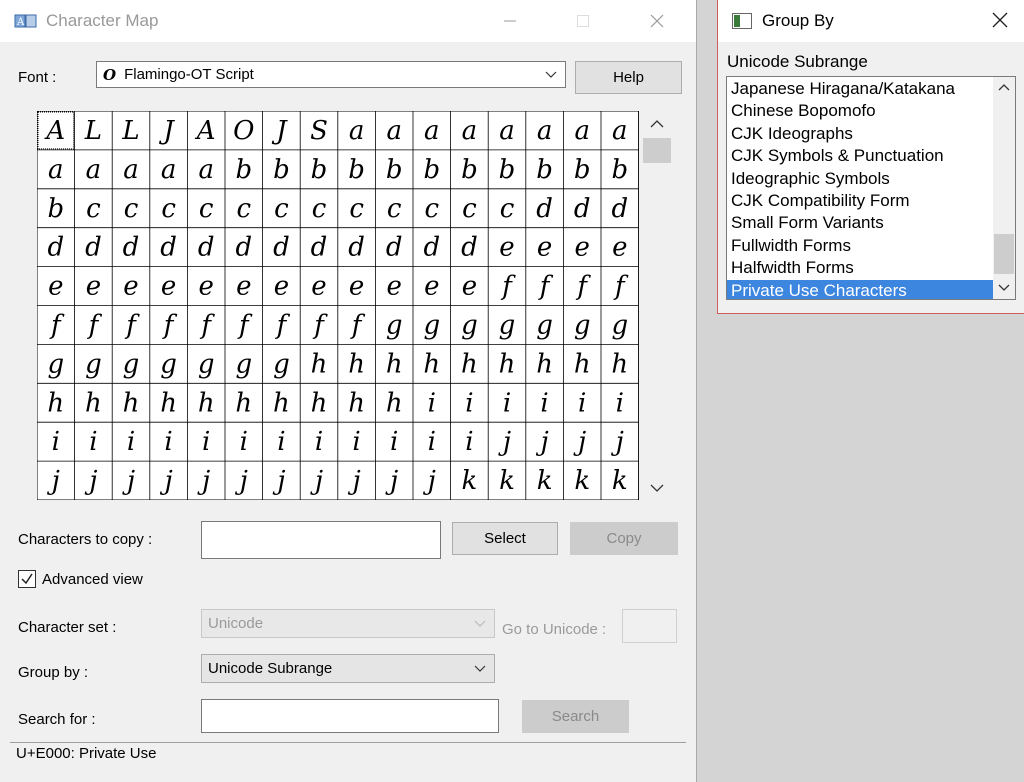 The image size is (1024, 782). I want to click on glyph-cell: S, so click(319, 131).